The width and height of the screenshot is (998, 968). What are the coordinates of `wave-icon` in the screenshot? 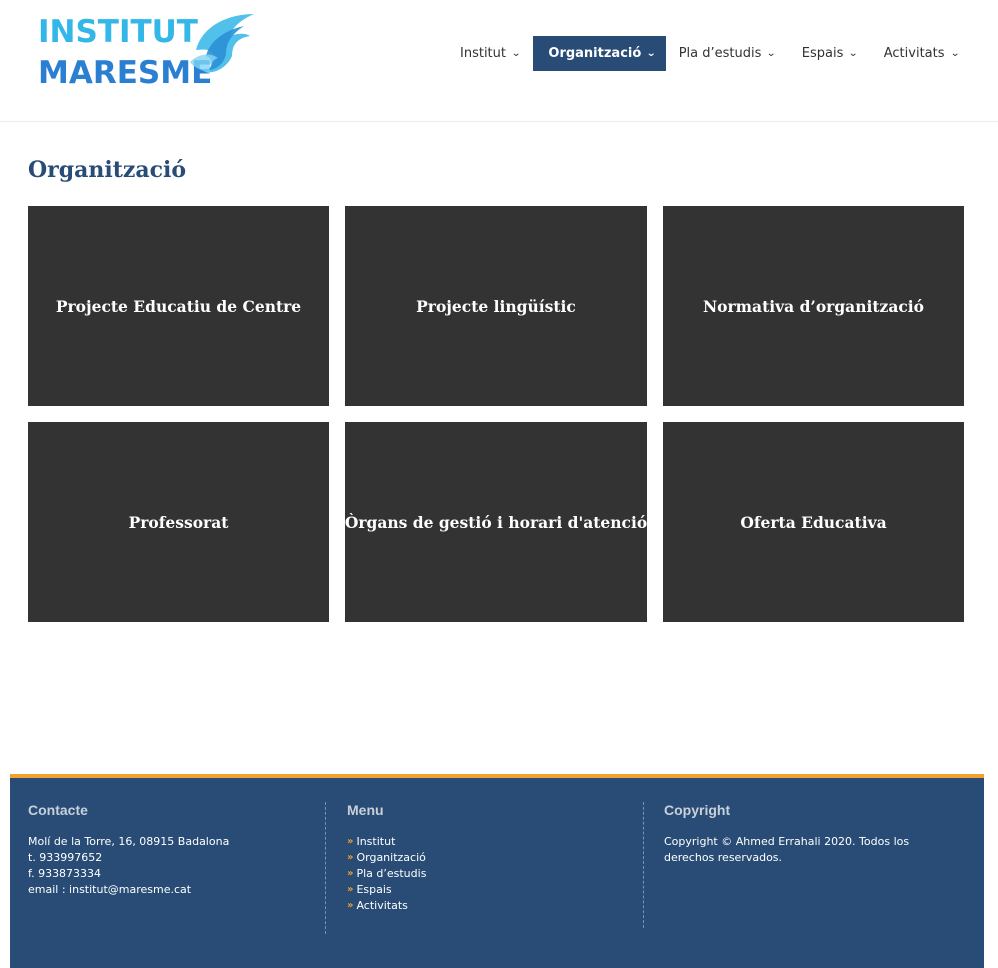 It's located at (222, 44).